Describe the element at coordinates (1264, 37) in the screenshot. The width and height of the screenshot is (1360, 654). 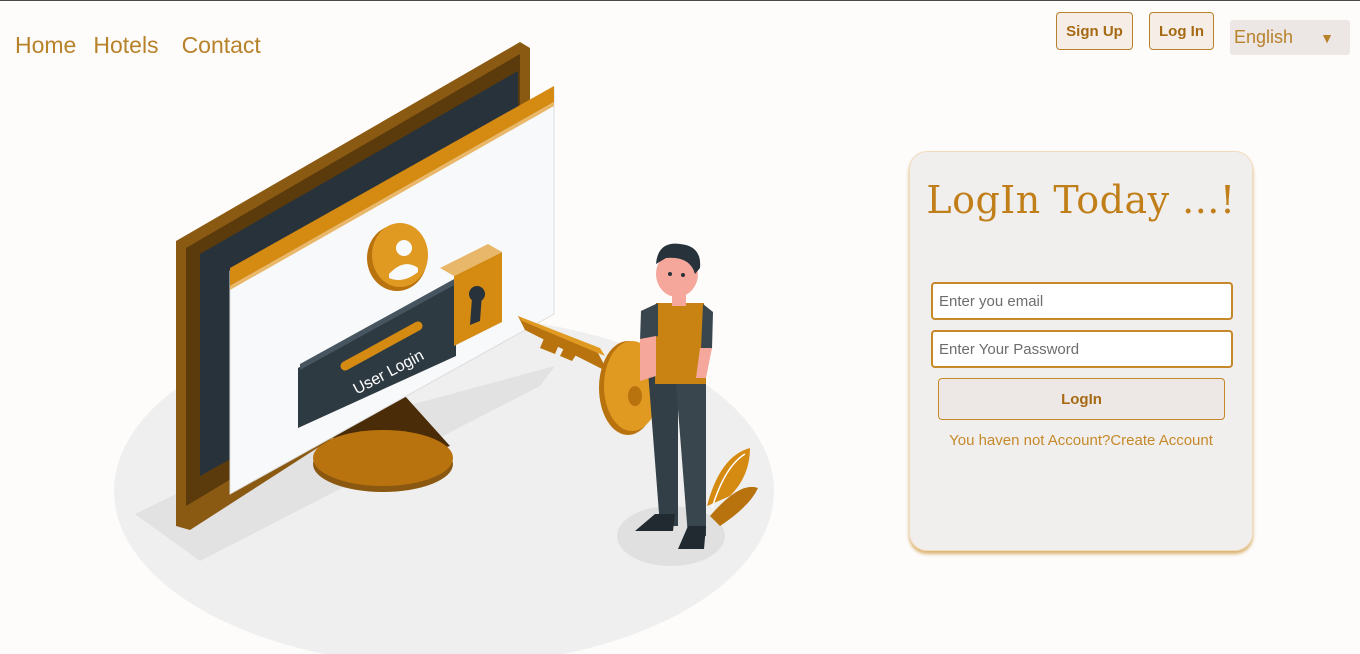
I see `language-value: English` at that location.